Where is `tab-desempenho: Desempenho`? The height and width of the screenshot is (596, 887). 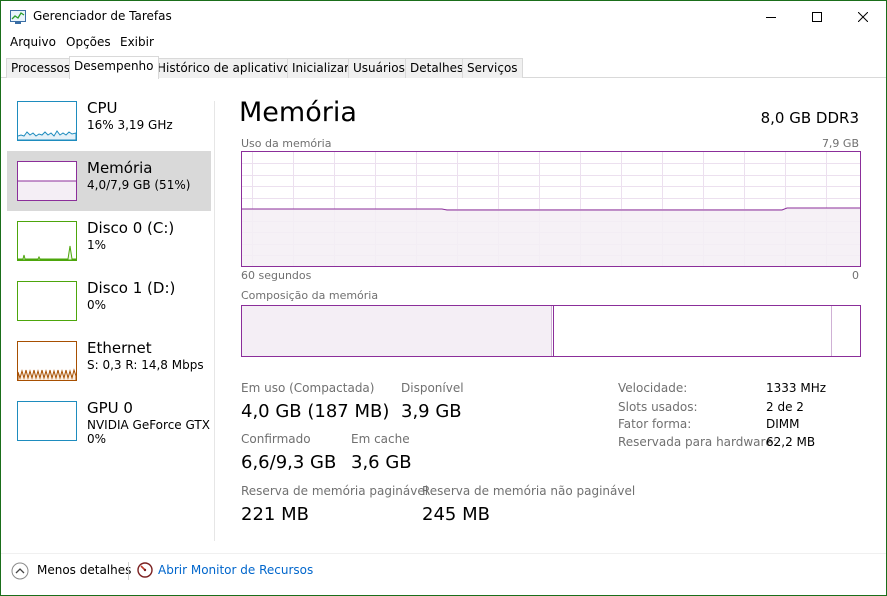
tab-desempenho: Desempenho is located at coordinates (114, 67).